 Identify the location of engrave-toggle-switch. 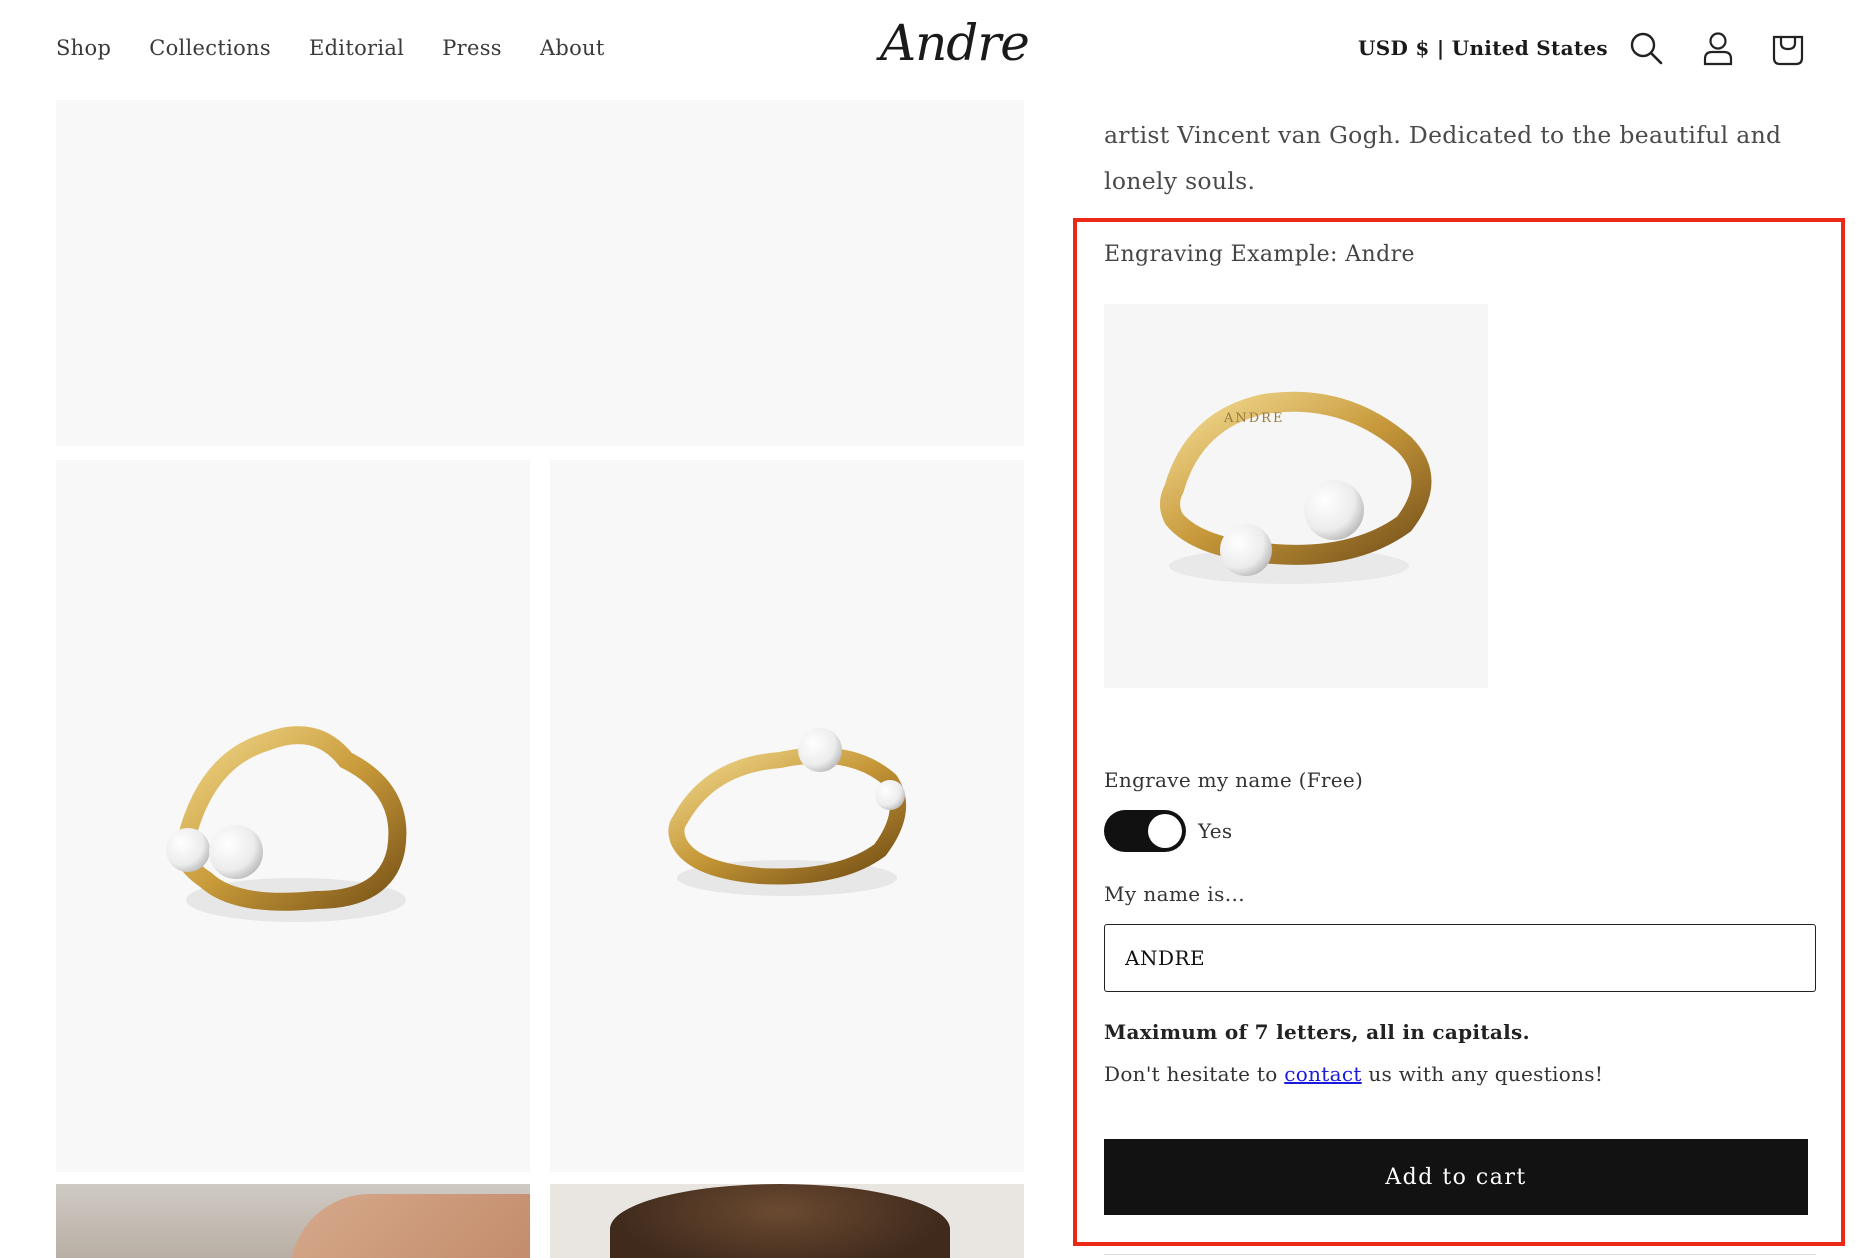
(1145, 831).